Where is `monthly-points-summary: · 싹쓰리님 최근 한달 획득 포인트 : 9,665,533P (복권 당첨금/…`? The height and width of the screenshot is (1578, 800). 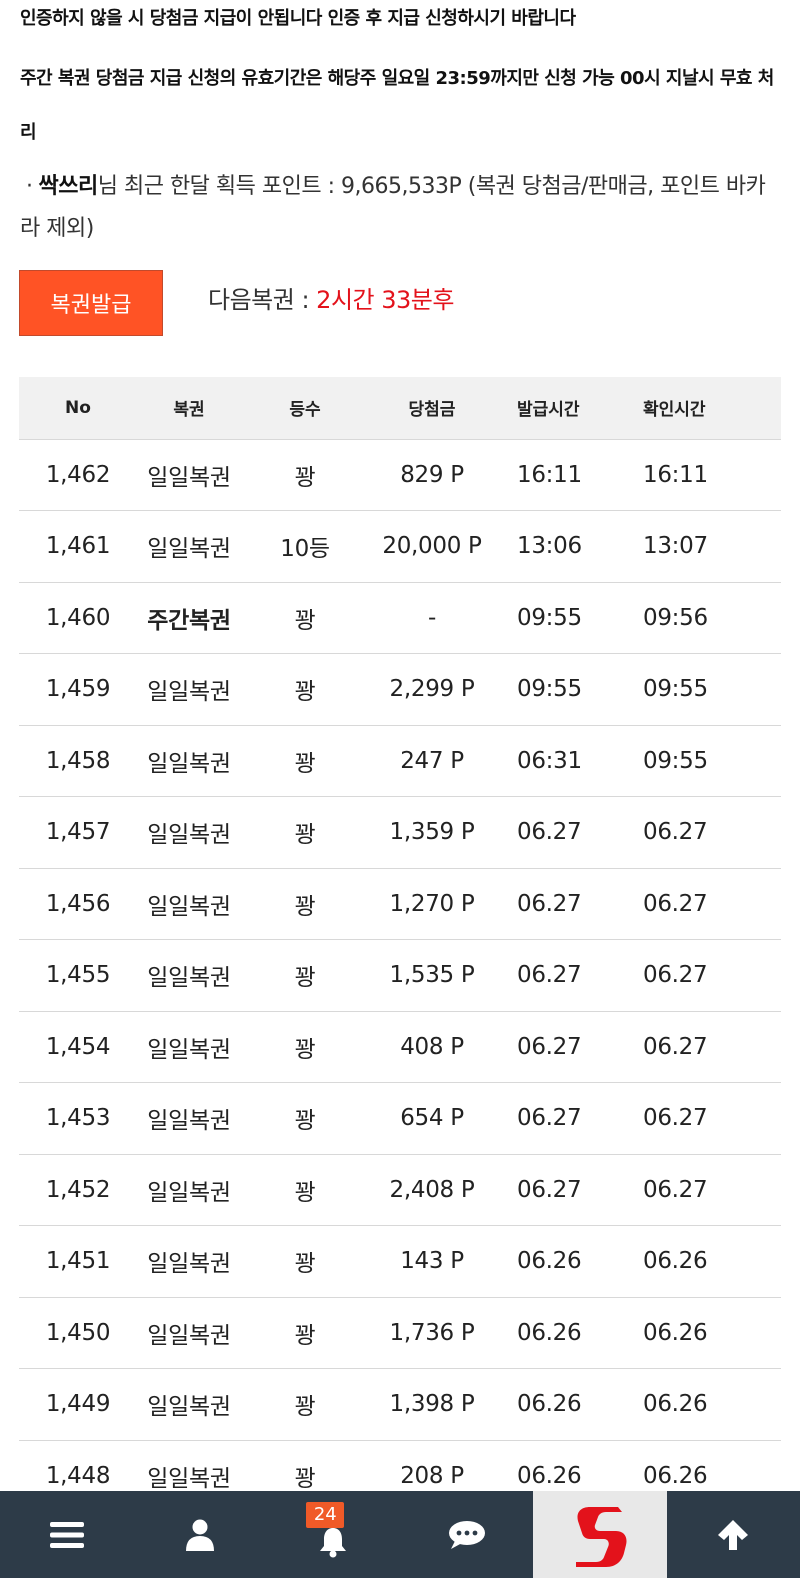
monthly-points-summary: · 싹쓰리님 최근 한달 획득 포인트 : 9,665,533P (복권 당첨금/… is located at coordinates (400, 208).